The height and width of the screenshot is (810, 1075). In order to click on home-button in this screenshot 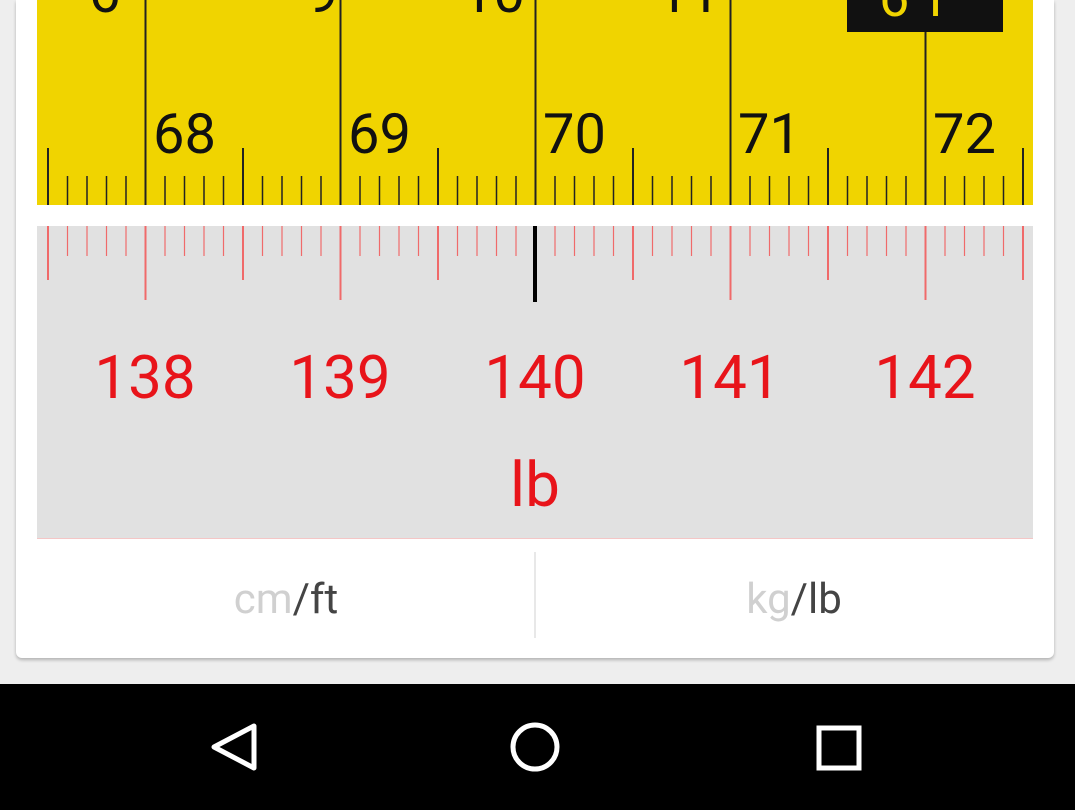, I will do `click(535, 747)`.